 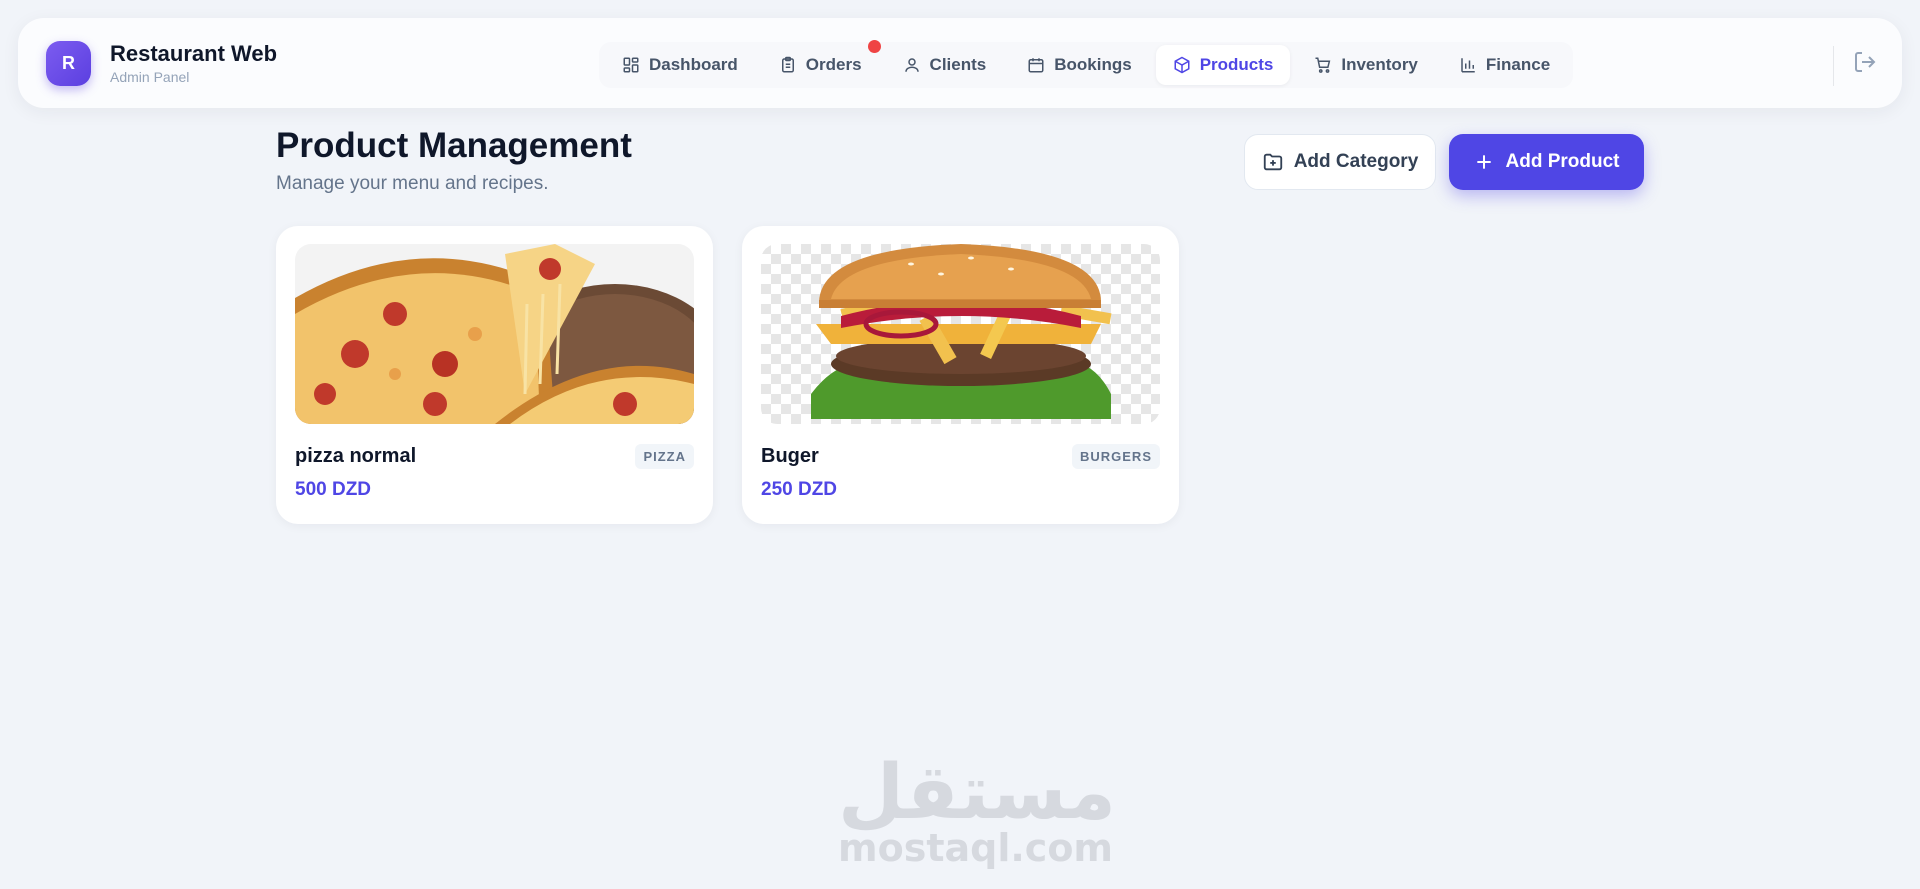 What do you see at coordinates (1323, 65) in the screenshot?
I see `cart-icon` at bounding box center [1323, 65].